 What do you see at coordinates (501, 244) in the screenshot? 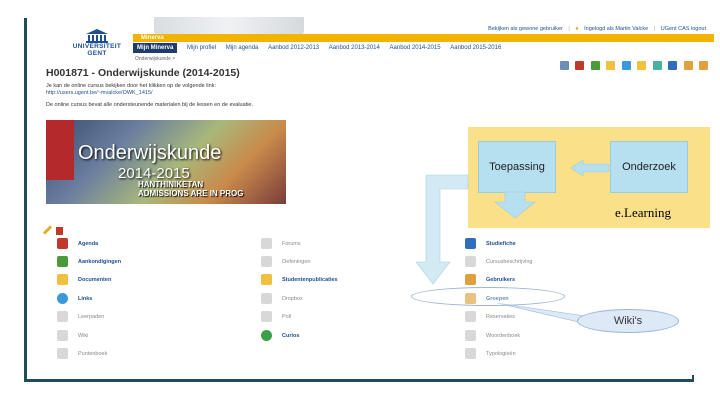
I see `tool-label: Studiefiche` at bounding box center [501, 244].